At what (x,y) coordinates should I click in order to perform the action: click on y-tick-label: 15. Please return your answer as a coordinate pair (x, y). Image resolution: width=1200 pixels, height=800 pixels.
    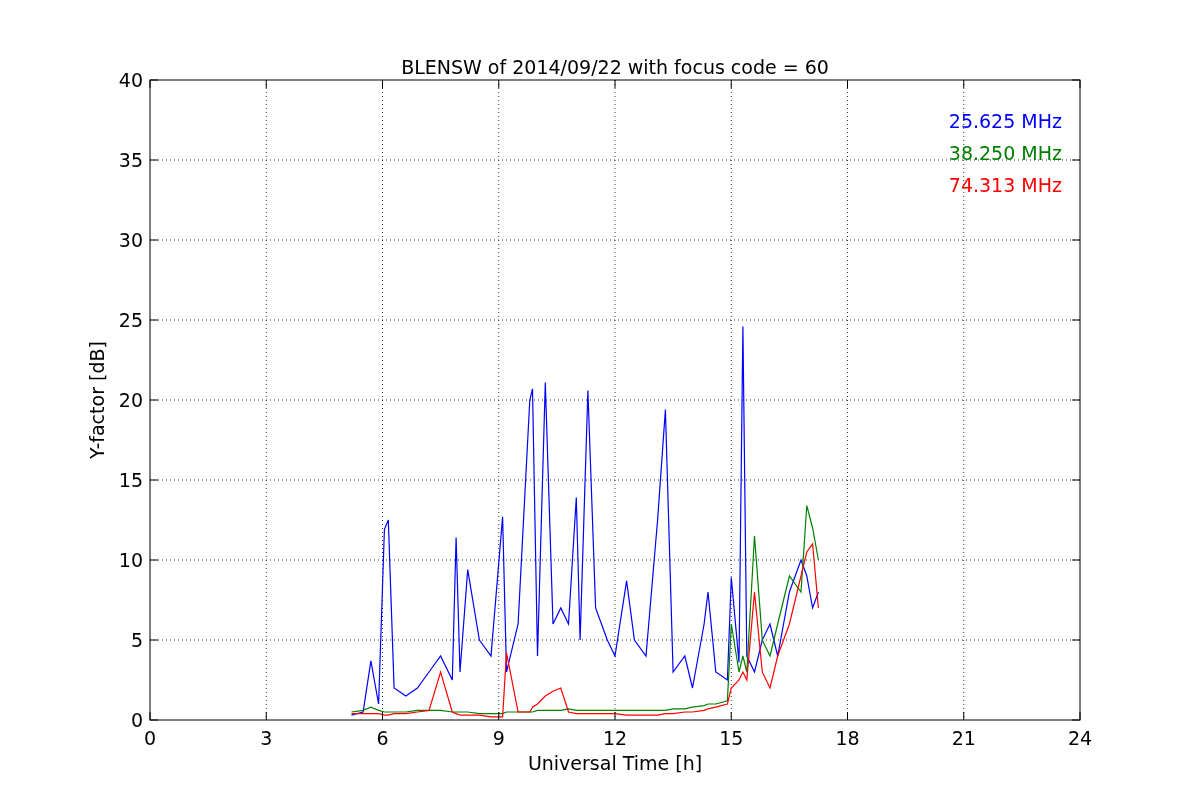
    Looking at the image, I should click on (130, 480).